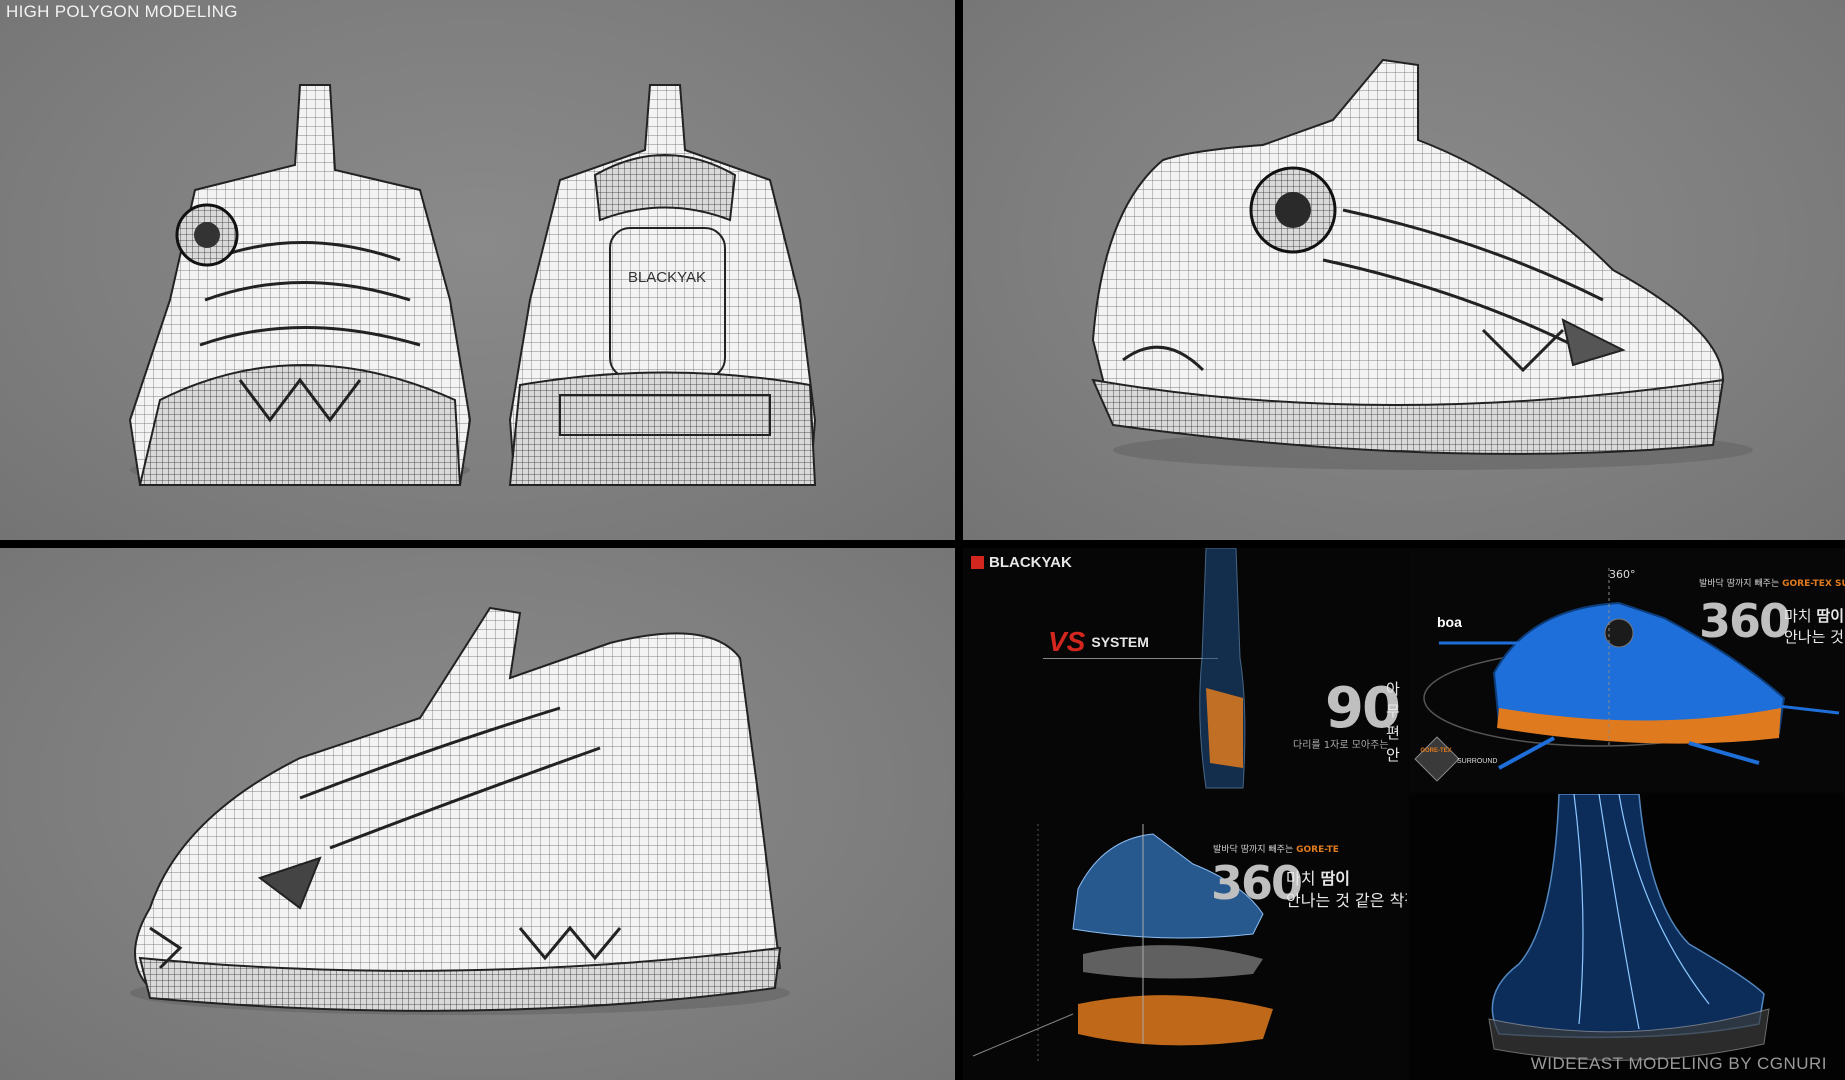 The width and height of the screenshot is (1845, 1080). Describe the element at coordinates (1317, 850) in the screenshot. I see `goretex-b-text: GORE-TE` at that location.